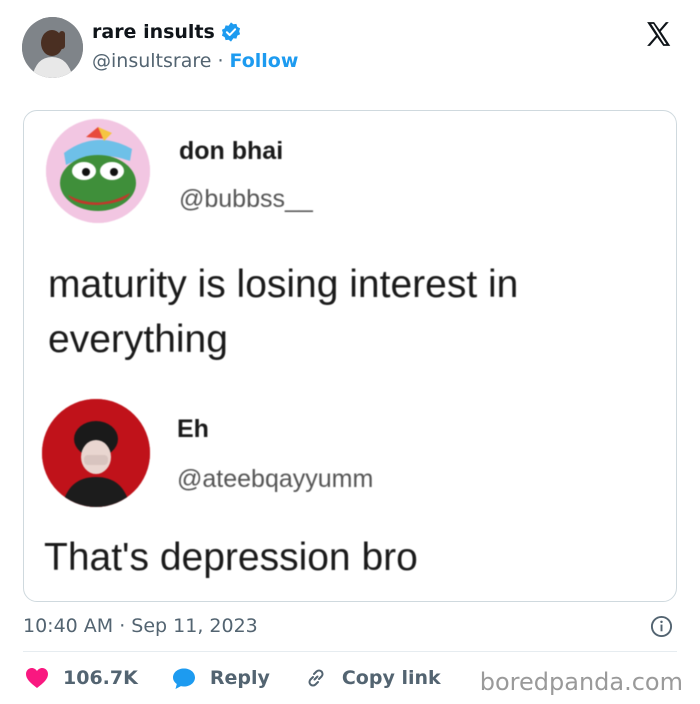  Describe the element at coordinates (183, 678) in the screenshot. I see `reply-bubble-icon` at that location.